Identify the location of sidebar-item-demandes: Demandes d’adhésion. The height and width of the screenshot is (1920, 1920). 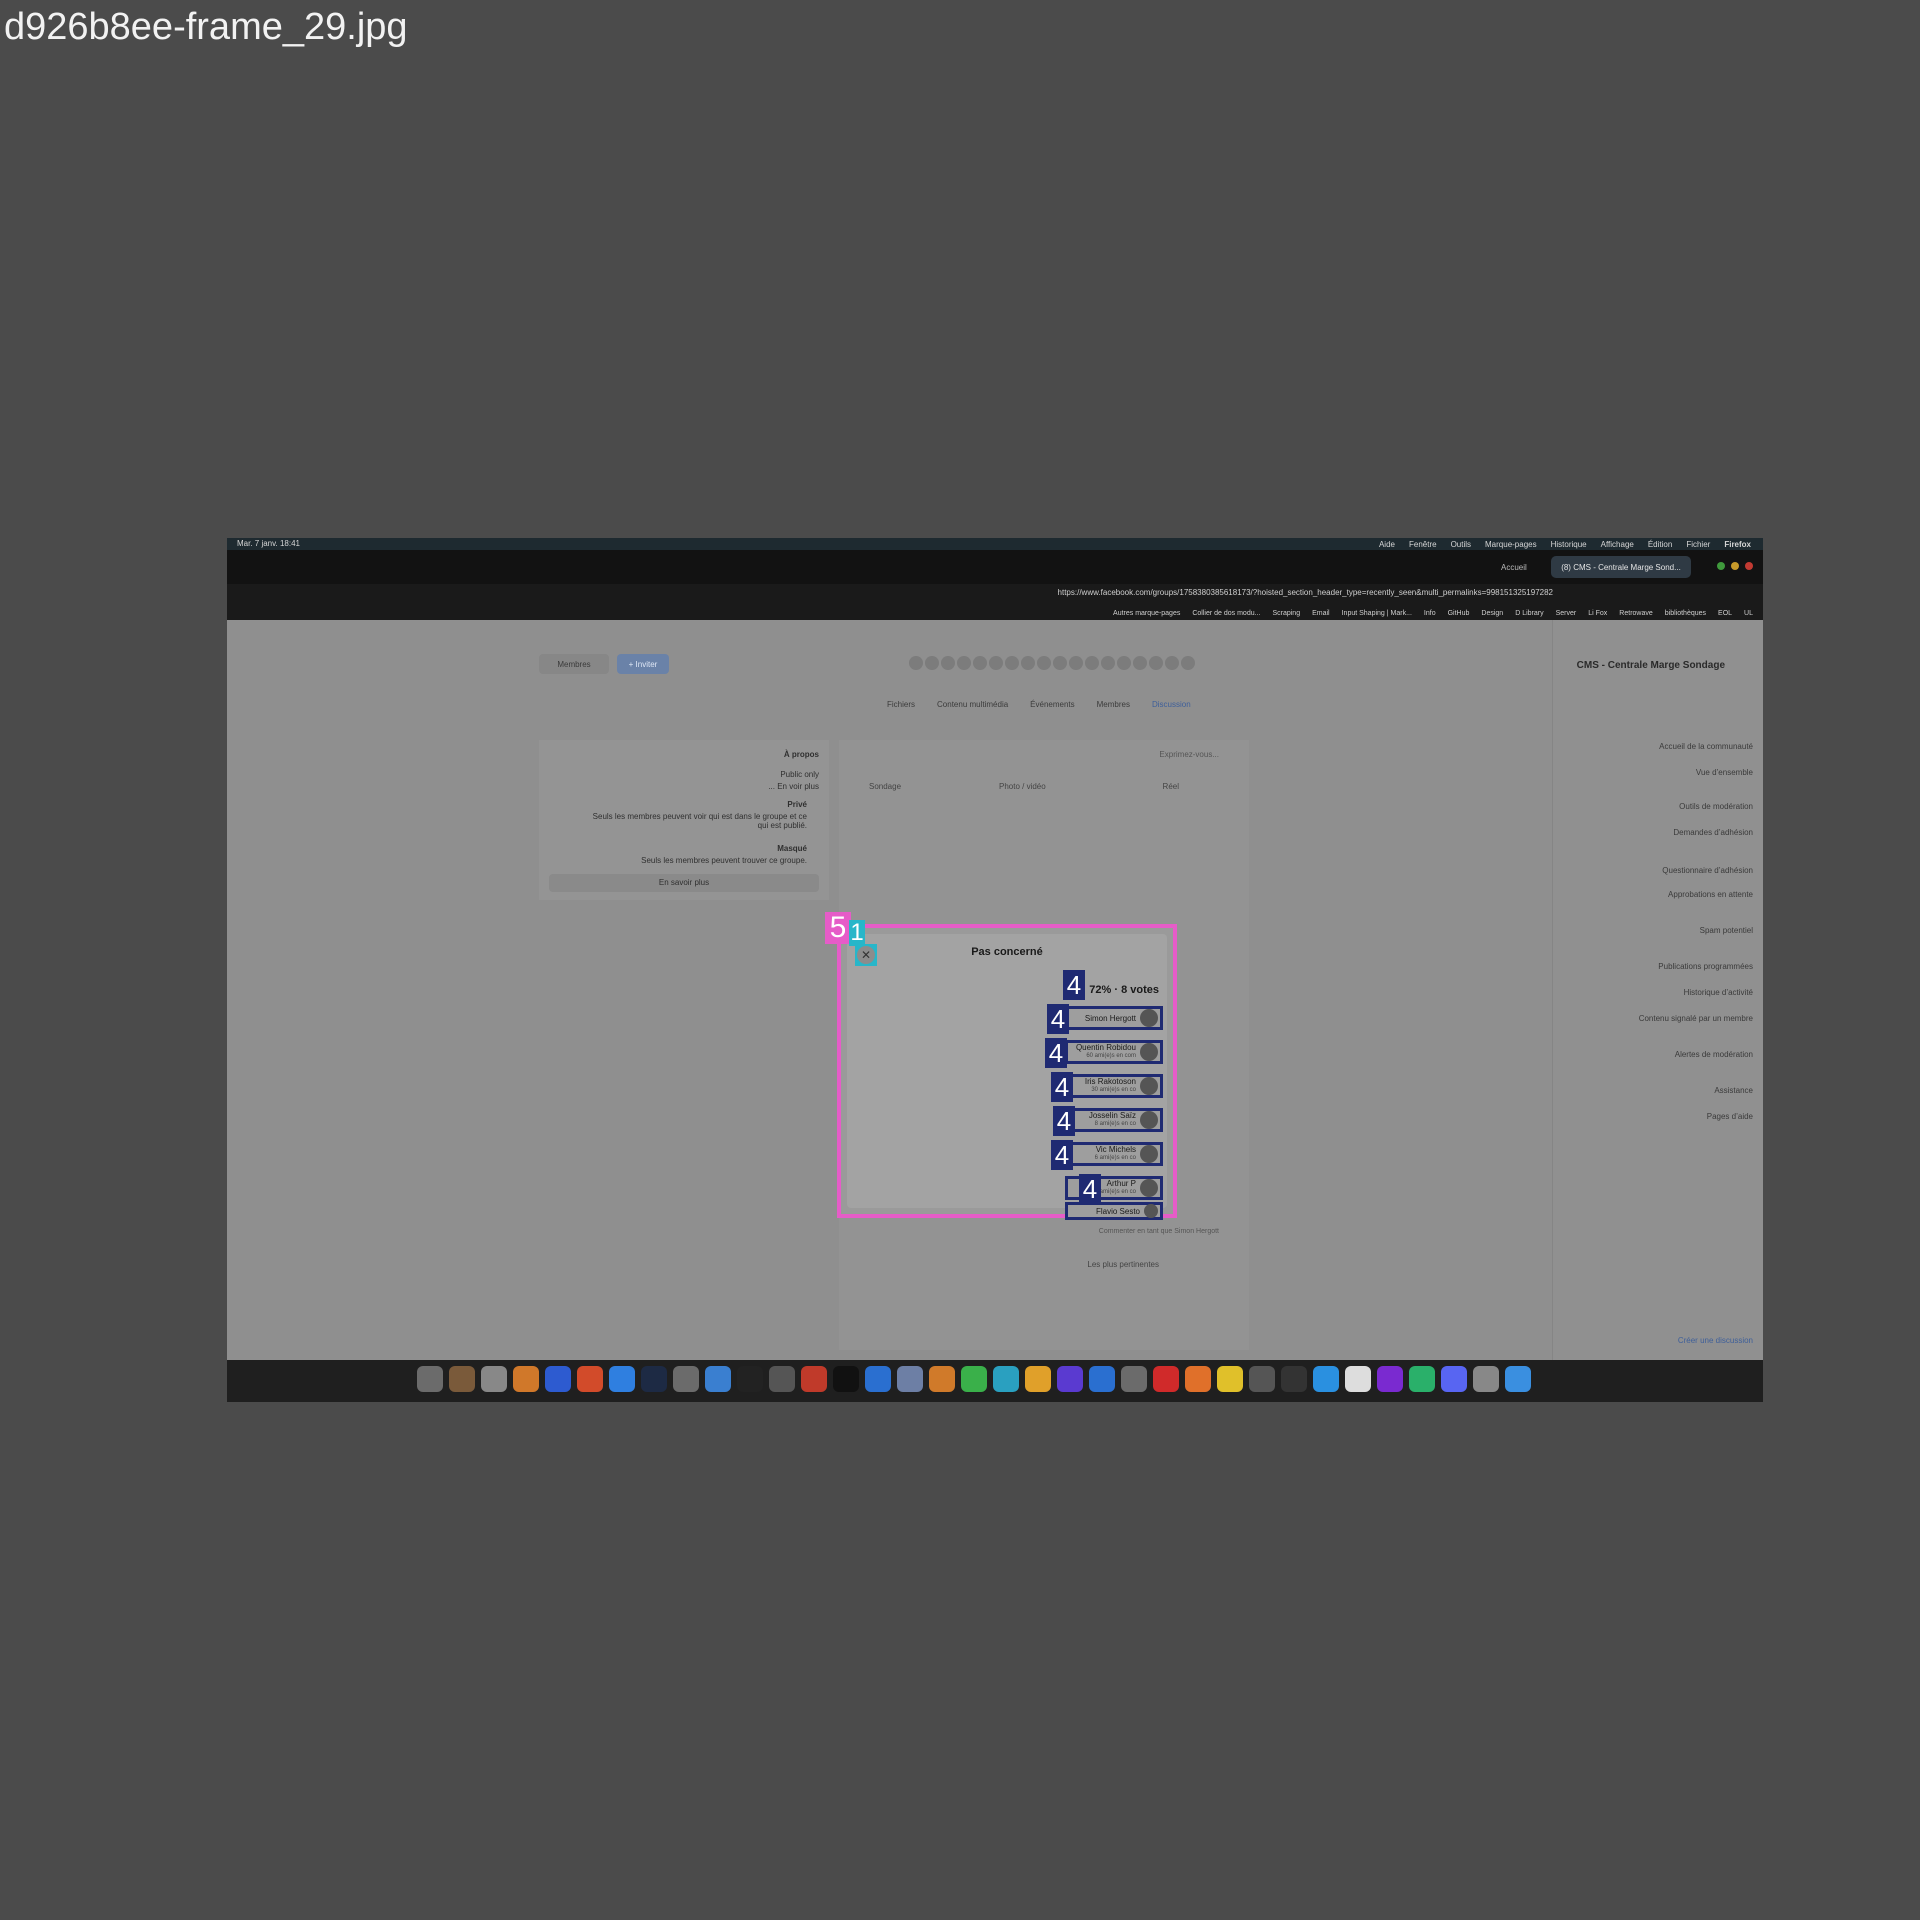
(1713, 832).